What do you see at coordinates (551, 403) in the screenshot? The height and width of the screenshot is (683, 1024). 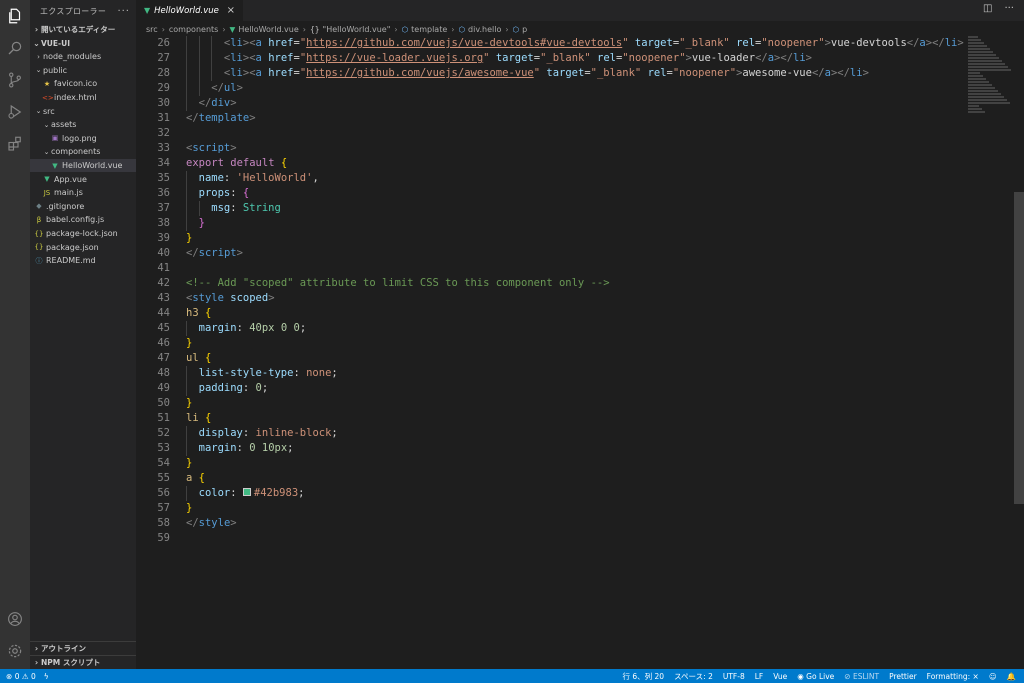 I see `code-line: 50}` at bounding box center [551, 403].